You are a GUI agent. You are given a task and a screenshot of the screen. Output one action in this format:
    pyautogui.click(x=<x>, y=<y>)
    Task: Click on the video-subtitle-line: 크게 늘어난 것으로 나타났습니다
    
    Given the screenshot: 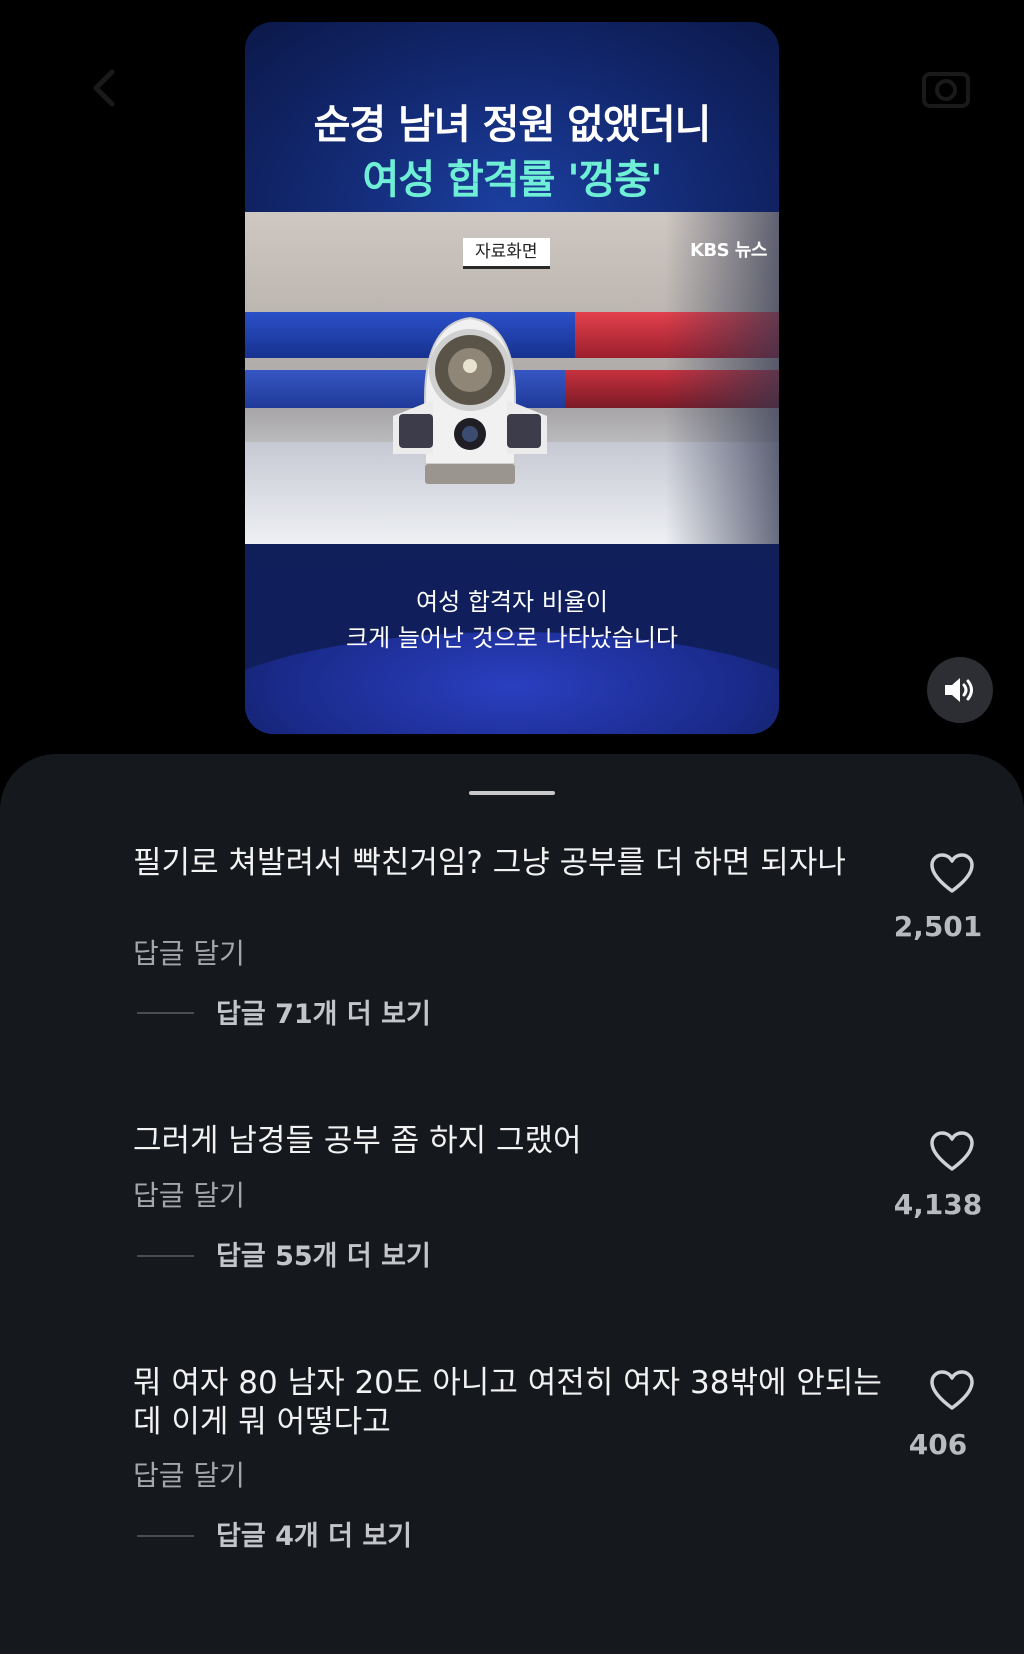 What is the action you would take?
    pyautogui.click(x=511, y=638)
    